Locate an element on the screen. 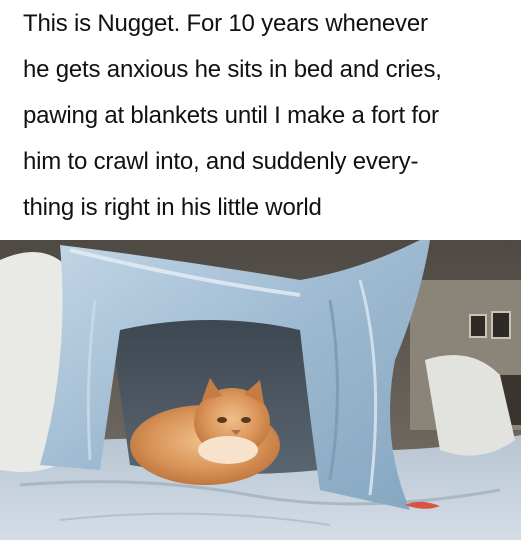  cat-chest-fur is located at coordinates (228, 450).